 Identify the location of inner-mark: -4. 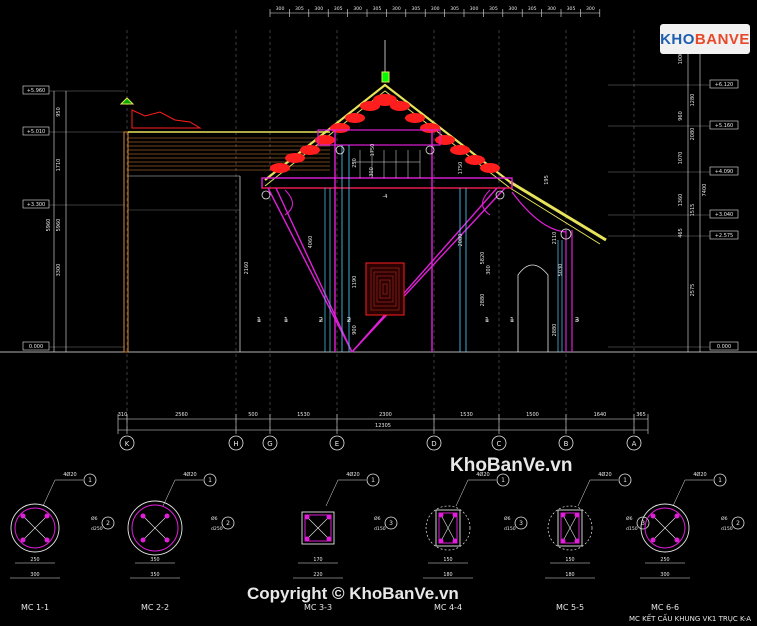
(385, 197).